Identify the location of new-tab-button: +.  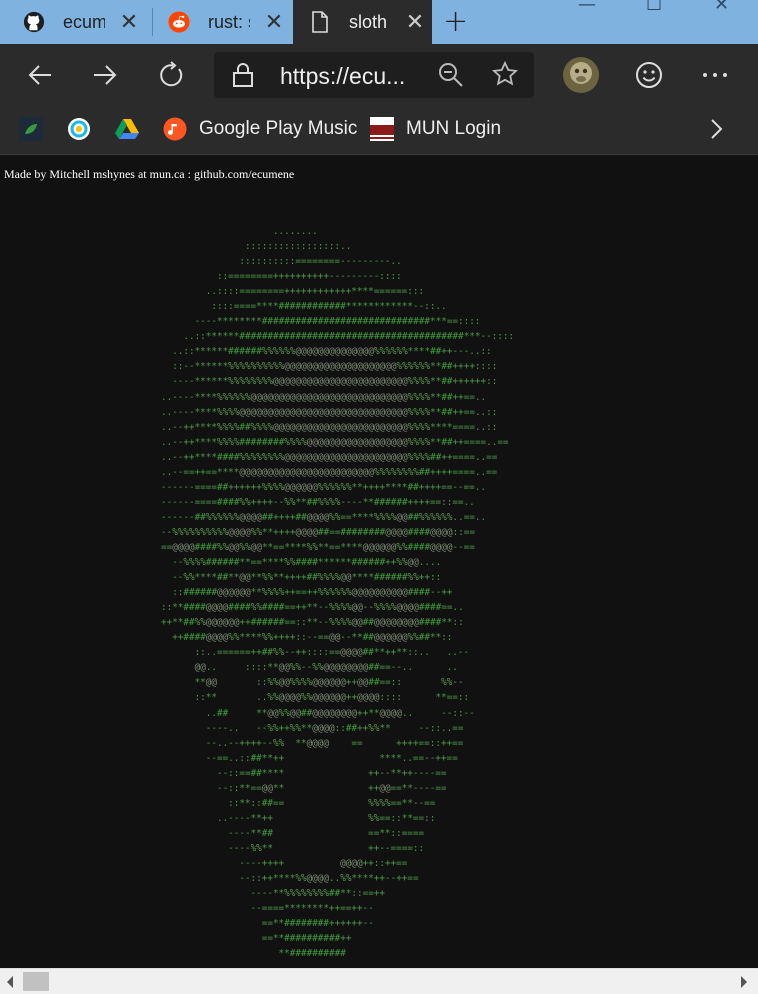
(455, 21).